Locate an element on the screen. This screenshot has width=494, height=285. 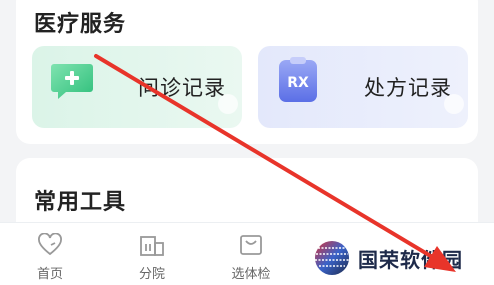
bag-icon is located at coordinates (251, 245).